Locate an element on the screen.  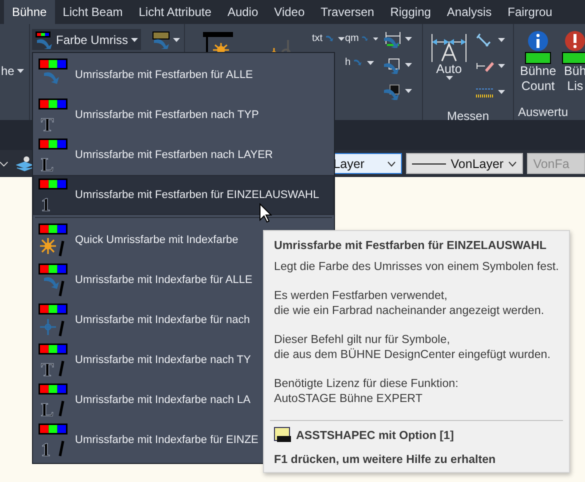
panel-label: Auswertu is located at coordinates (543, 112).